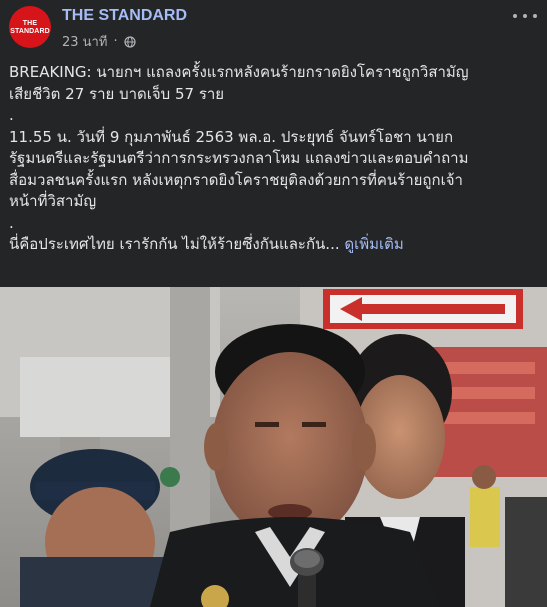  I want to click on avatar-text-line1: THE, so click(30, 23).